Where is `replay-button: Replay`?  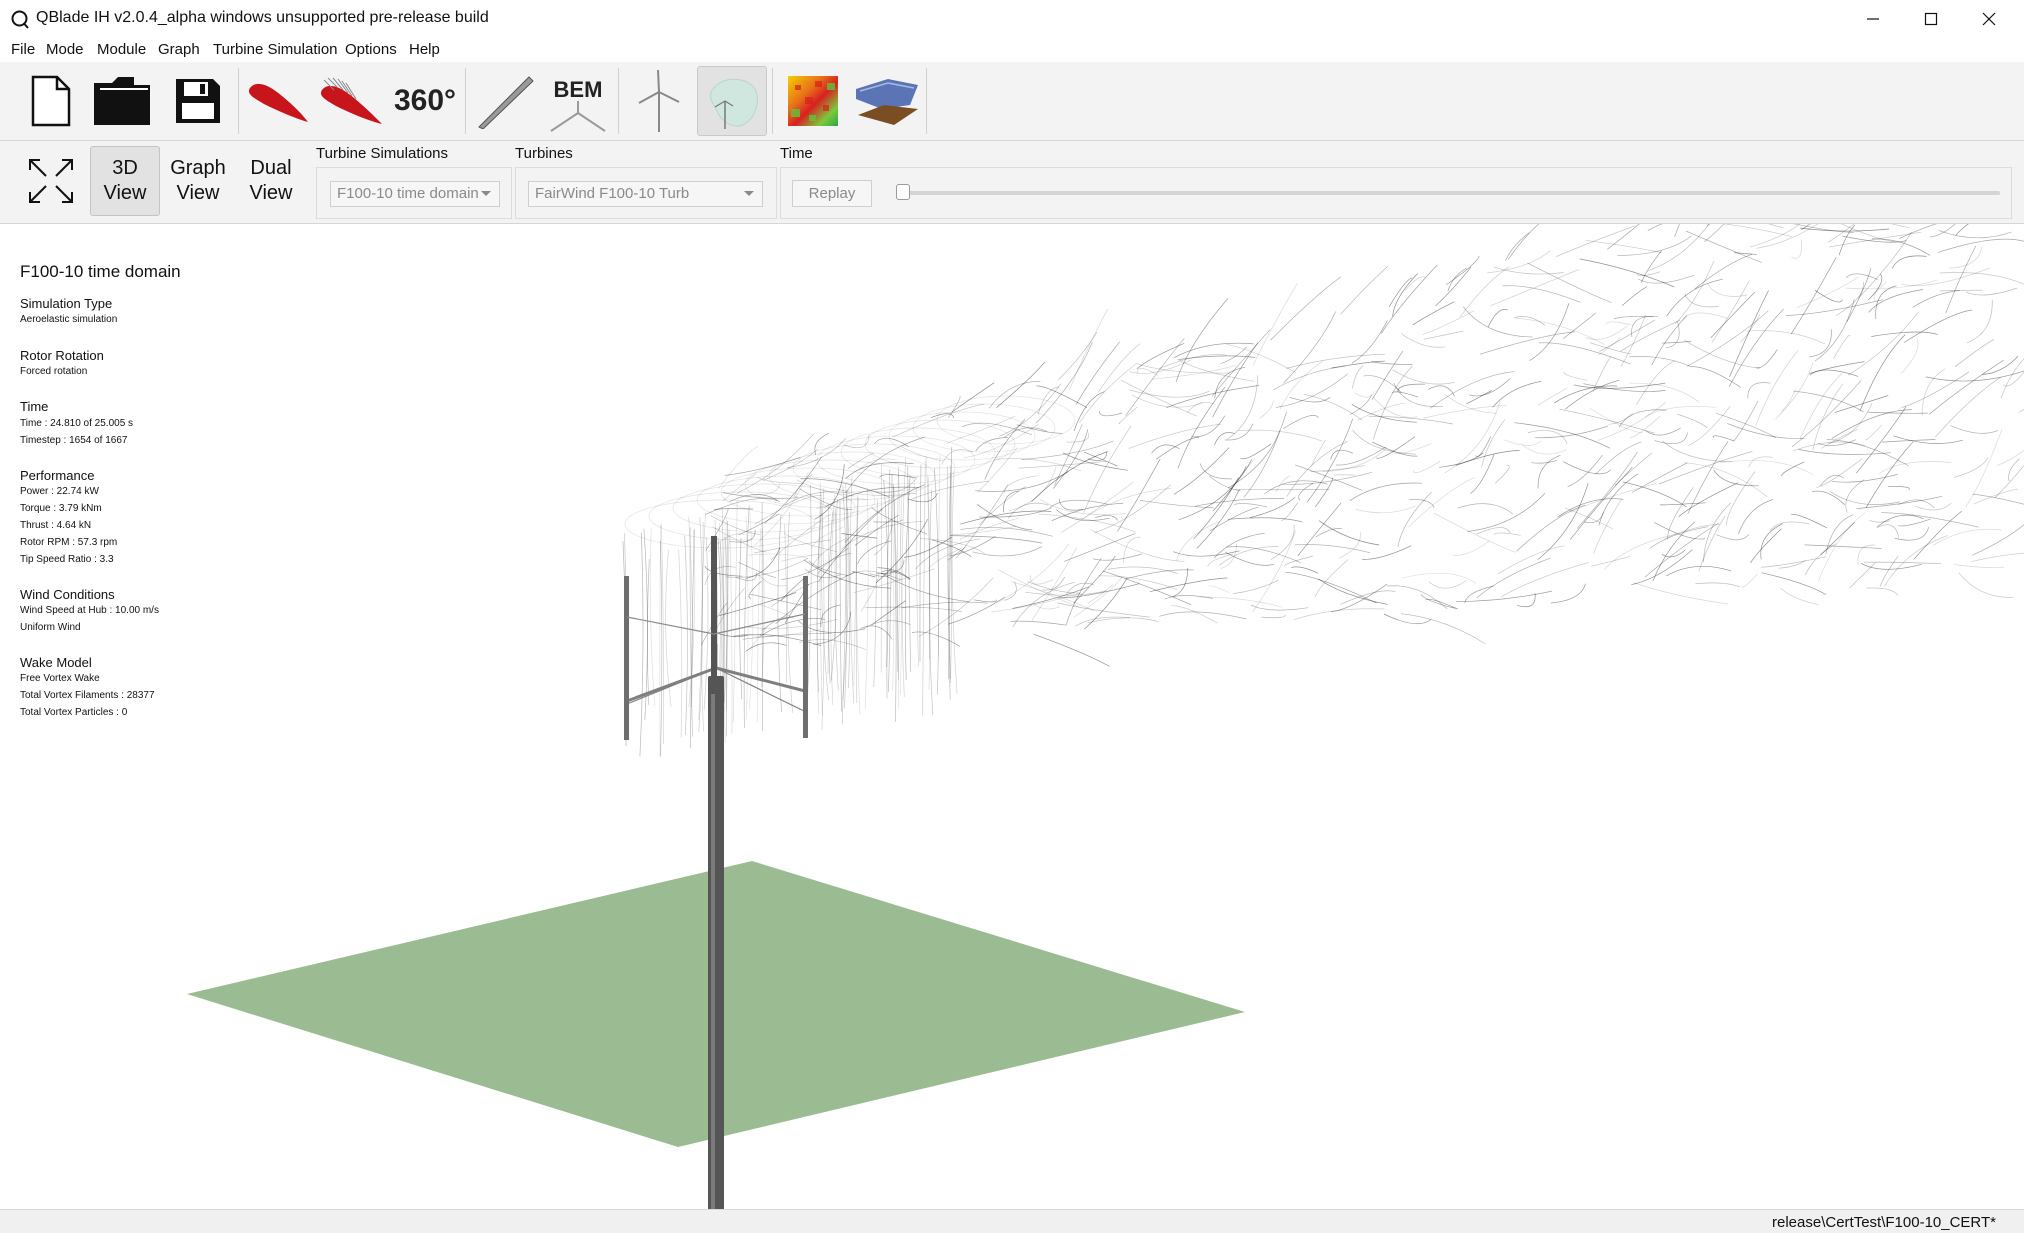 replay-button: Replay is located at coordinates (832, 193).